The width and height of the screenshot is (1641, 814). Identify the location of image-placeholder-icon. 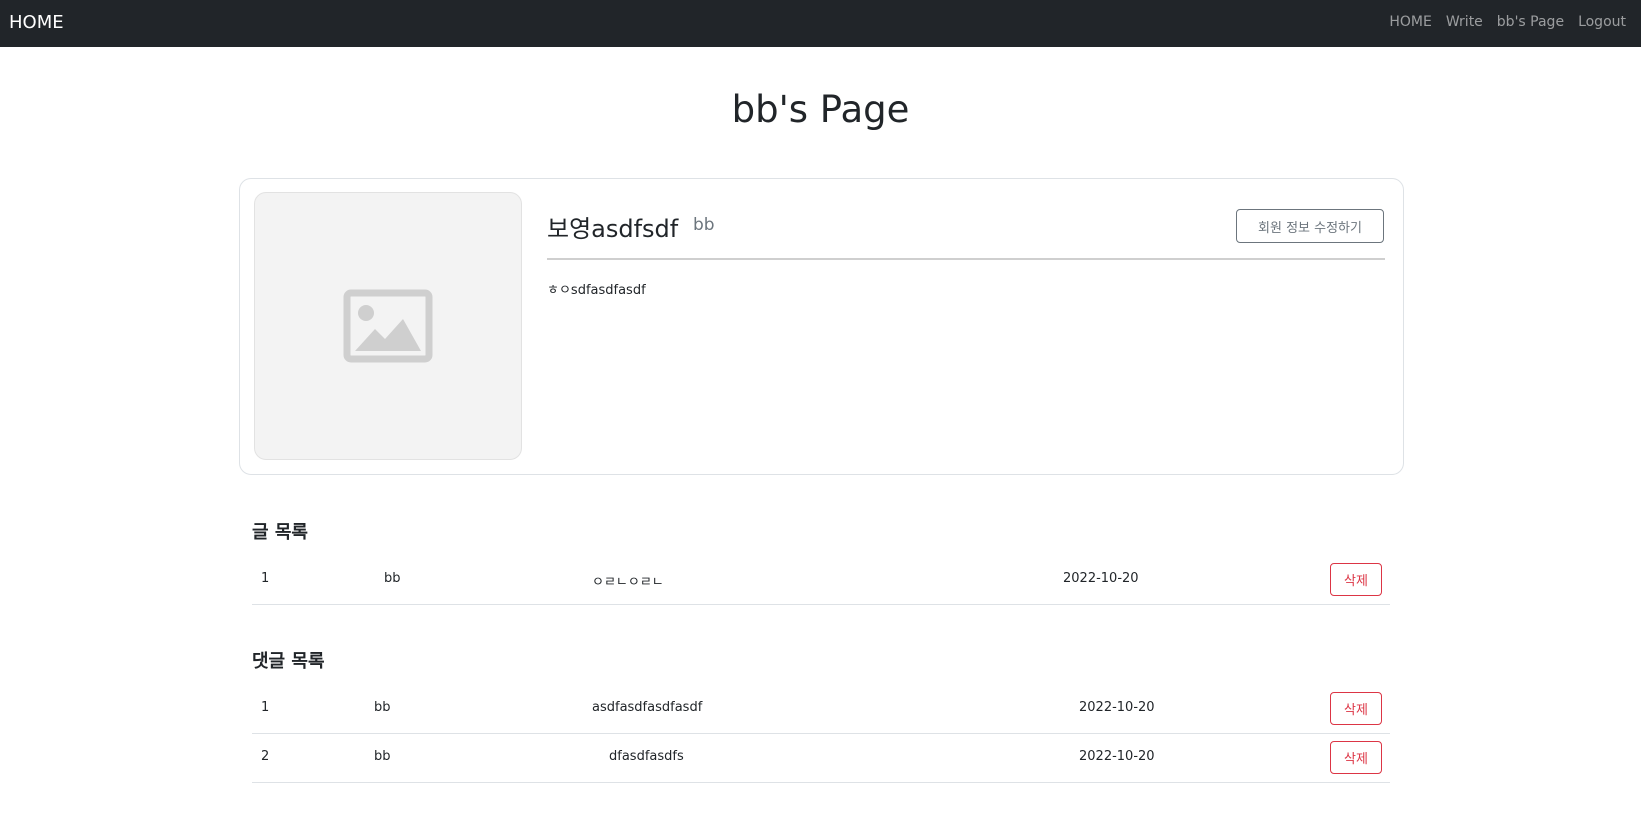
(388, 326).